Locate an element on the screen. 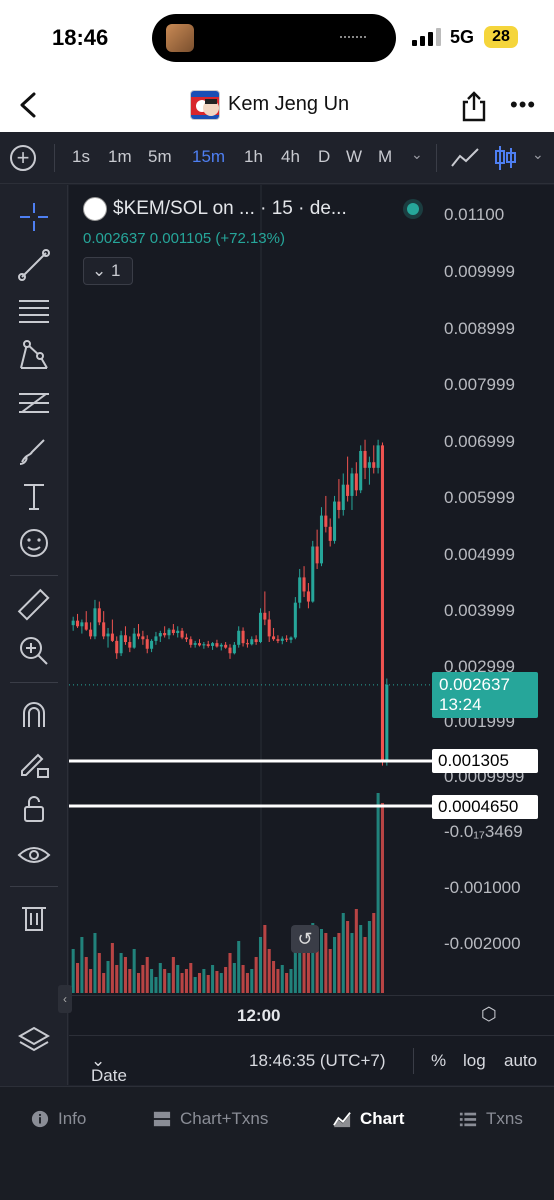  tab-txns: Txns is located at coordinates (490, 1119).